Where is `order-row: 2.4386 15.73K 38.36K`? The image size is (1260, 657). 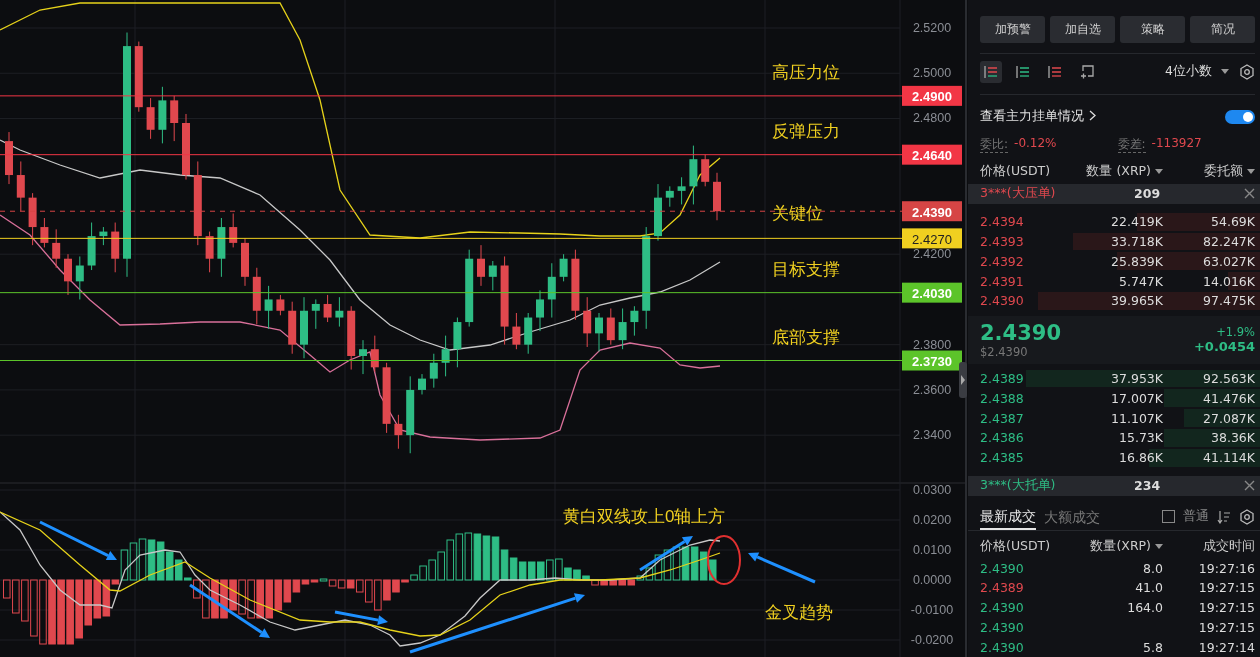 order-row: 2.4386 15.73K 38.36K is located at coordinates (1114, 438).